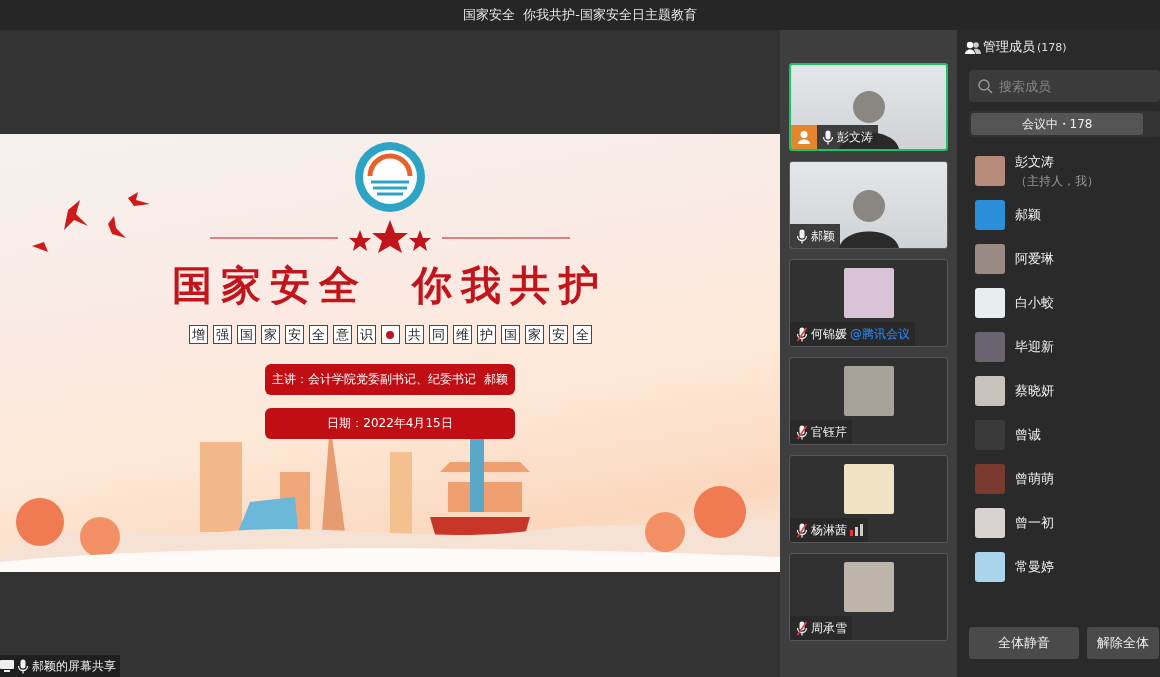 This screenshot has height=677, width=1160. What do you see at coordinates (580, 15) in the screenshot?
I see `window-title: 国家安全 你我共护-国家安全日主题教育` at bounding box center [580, 15].